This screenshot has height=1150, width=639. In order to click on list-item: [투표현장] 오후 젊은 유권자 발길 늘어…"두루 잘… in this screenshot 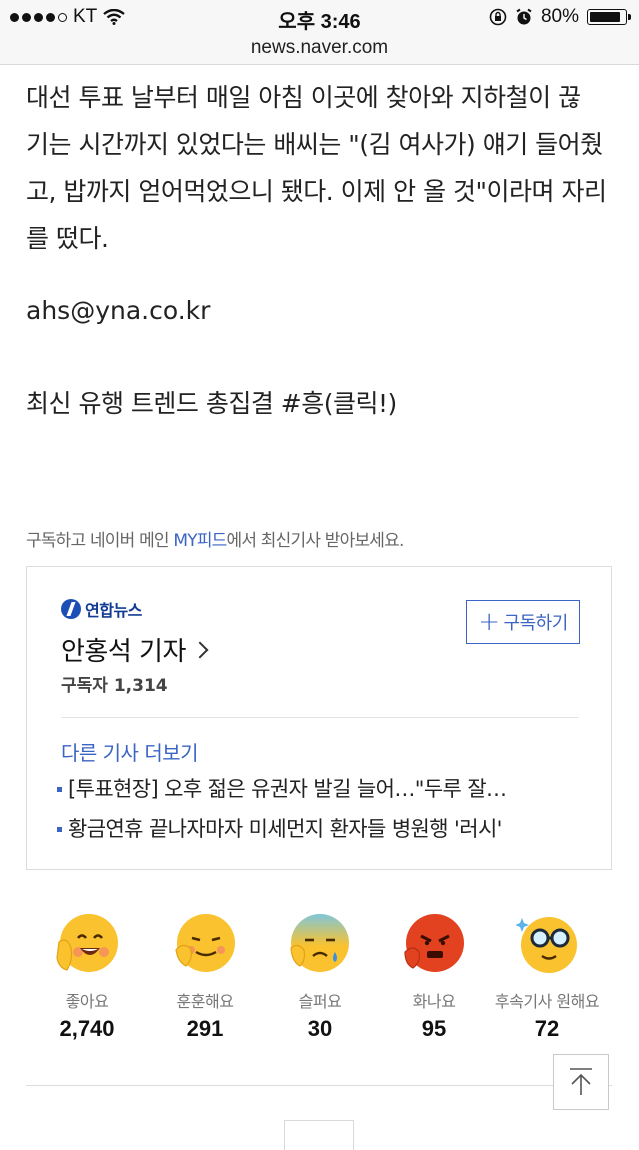, I will do `click(322, 789)`.